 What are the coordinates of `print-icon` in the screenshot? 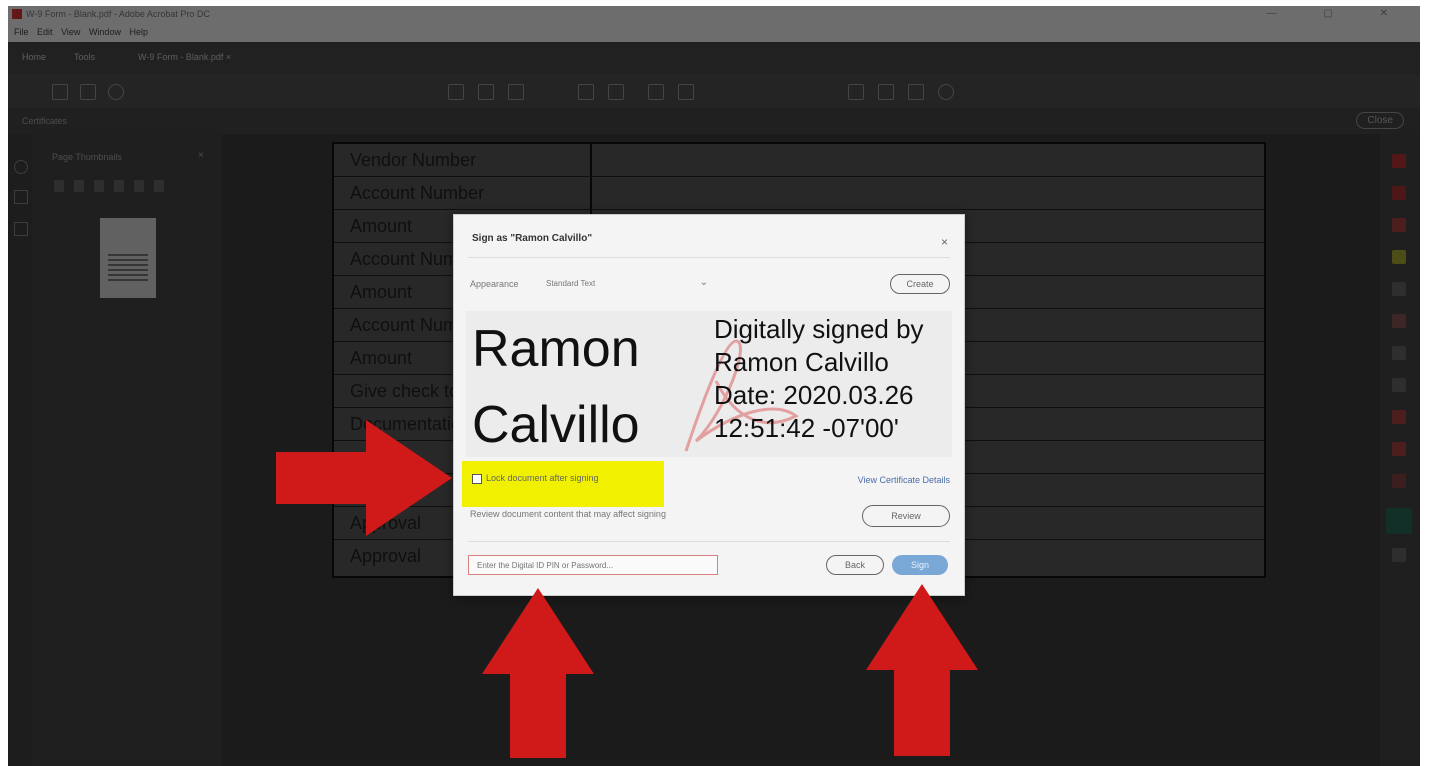 It's located at (60, 92).